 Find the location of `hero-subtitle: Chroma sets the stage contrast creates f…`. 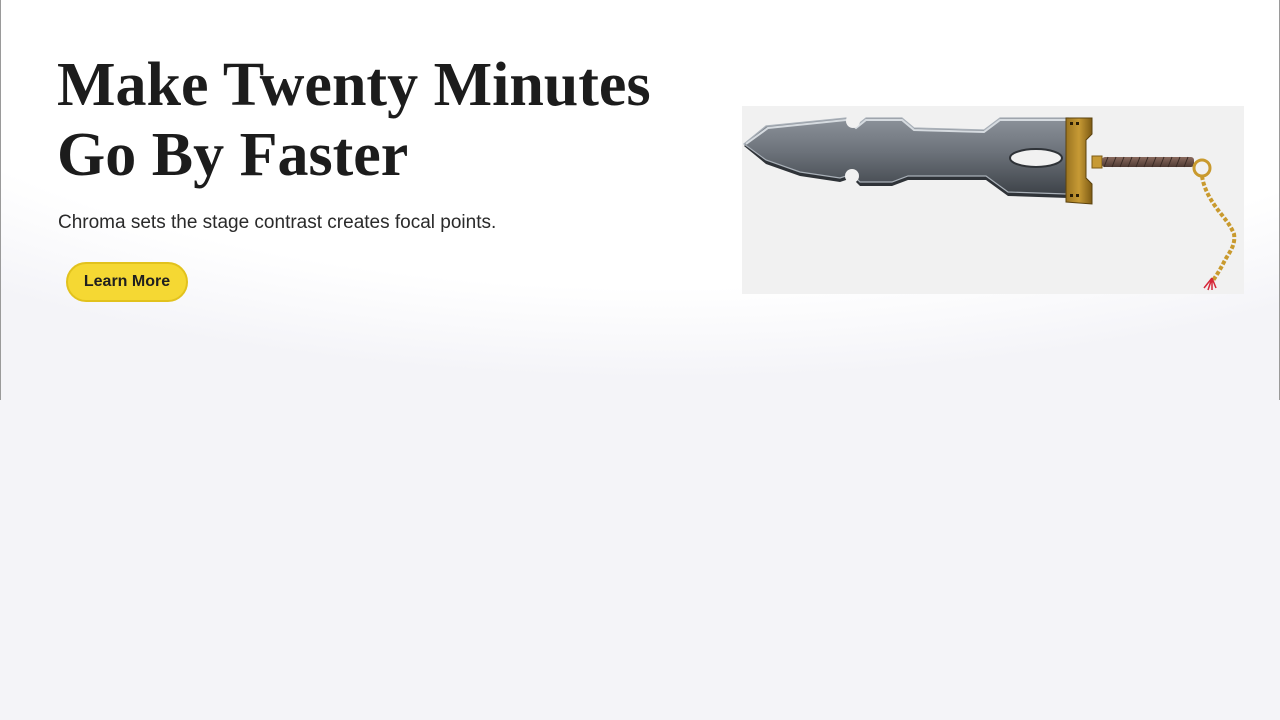

hero-subtitle: Chroma sets the stage contrast creates f… is located at coordinates (277, 222).